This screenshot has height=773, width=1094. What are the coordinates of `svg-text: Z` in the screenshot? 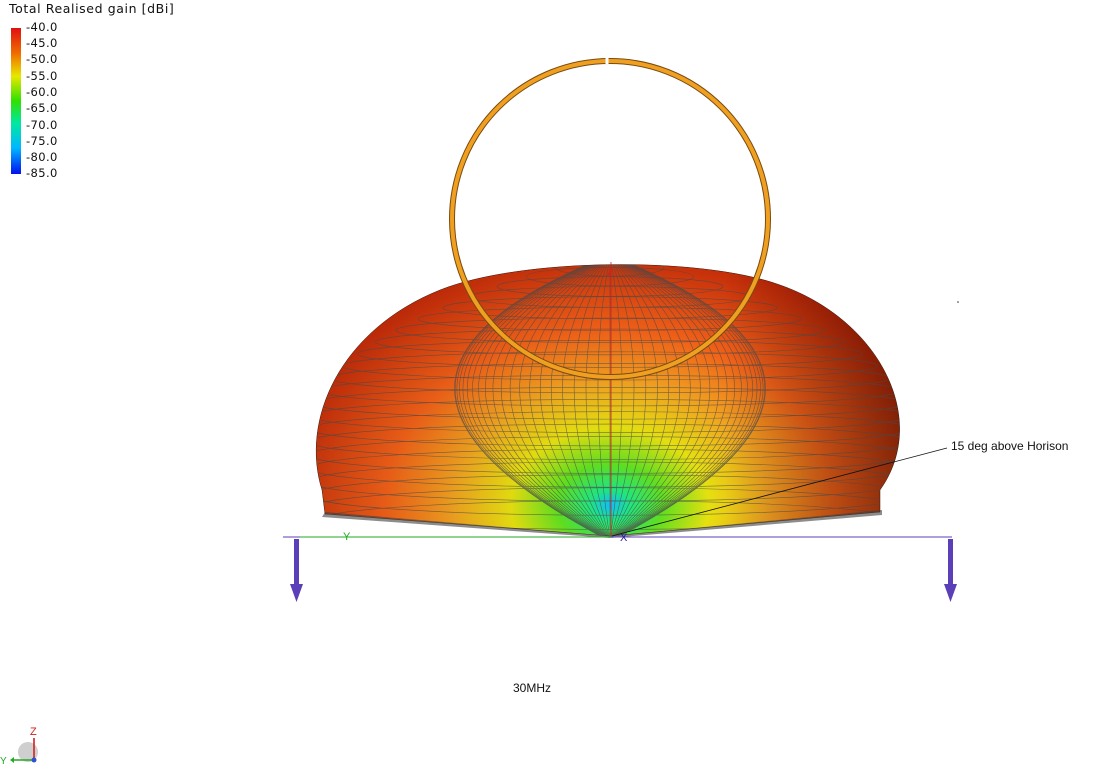 It's located at (33, 732).